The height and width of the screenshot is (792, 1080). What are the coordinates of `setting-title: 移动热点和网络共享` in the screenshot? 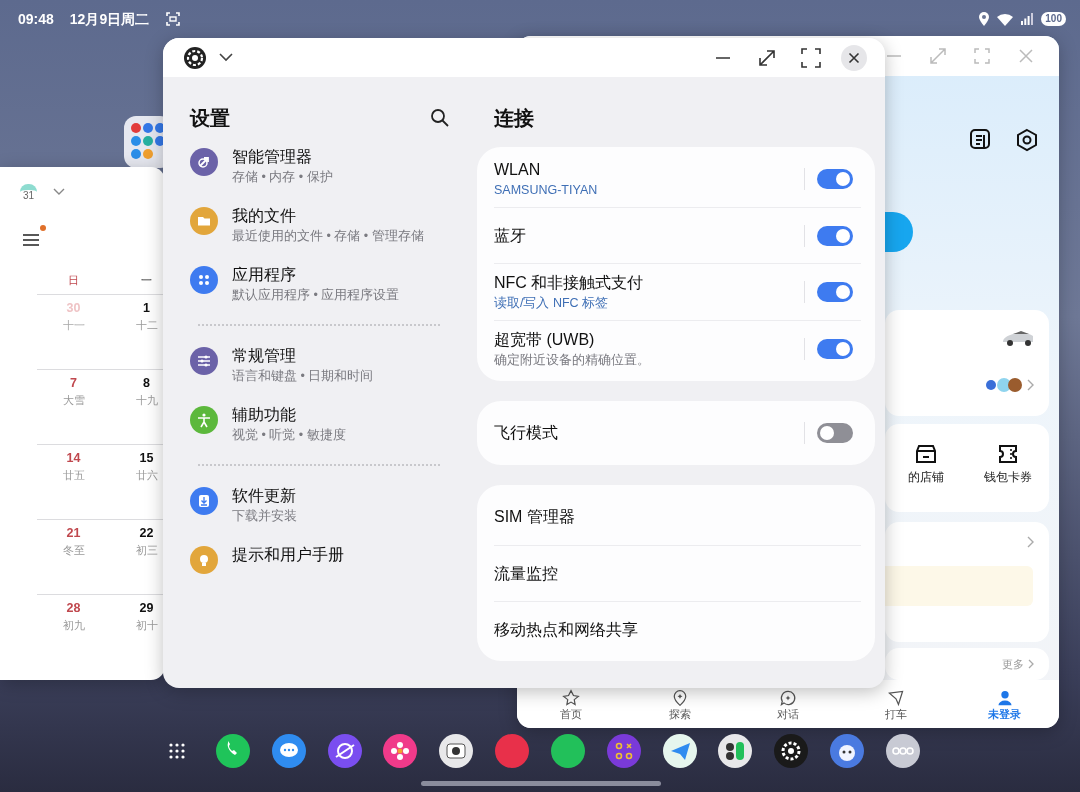 It's located at (566, 629).